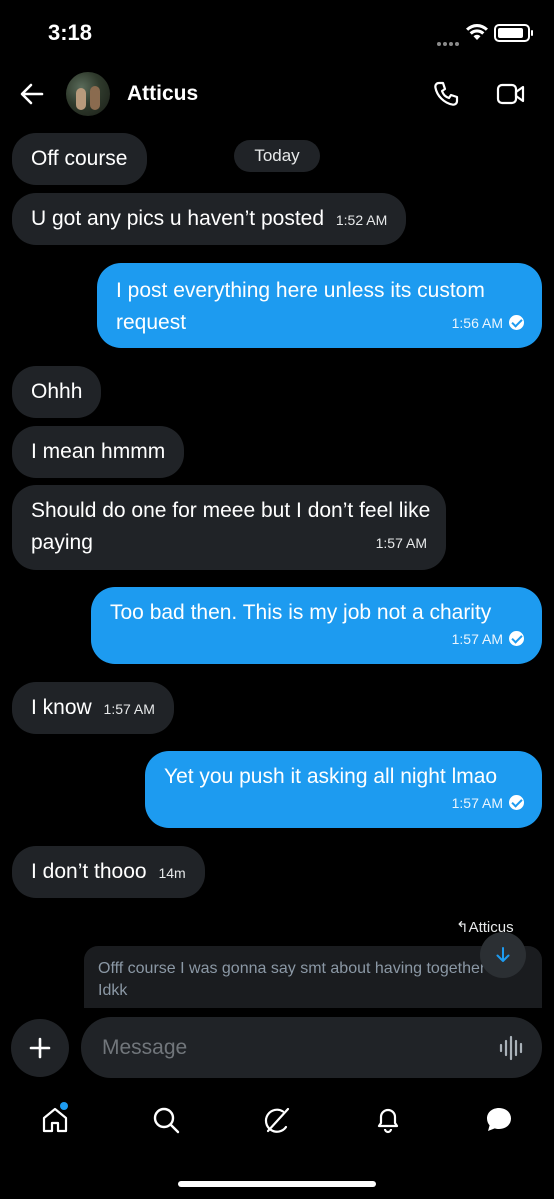 This screenshot has height=1199, width=554. I want to click on video-icon, so click(511, 94).